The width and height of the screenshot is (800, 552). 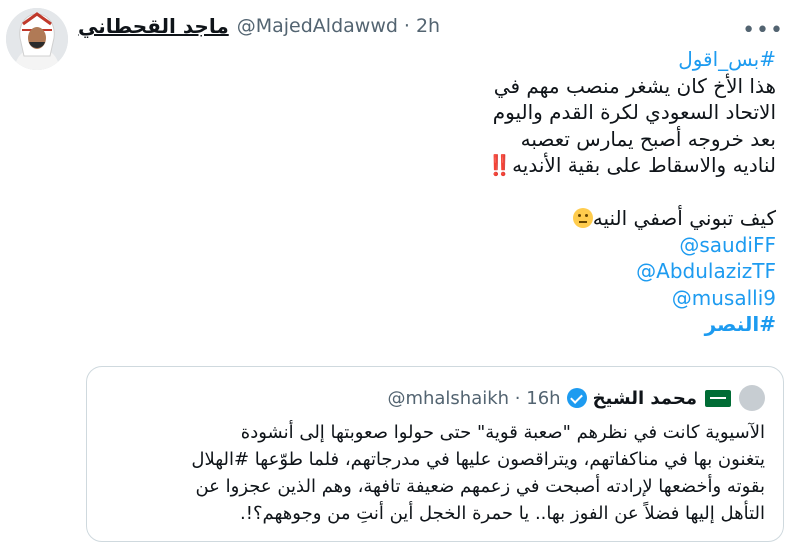 What do you see at coordinates (740, 324) in the screenshot?
I see `hashtag-alnassr: #النصر` at bounding box center [740, 324].